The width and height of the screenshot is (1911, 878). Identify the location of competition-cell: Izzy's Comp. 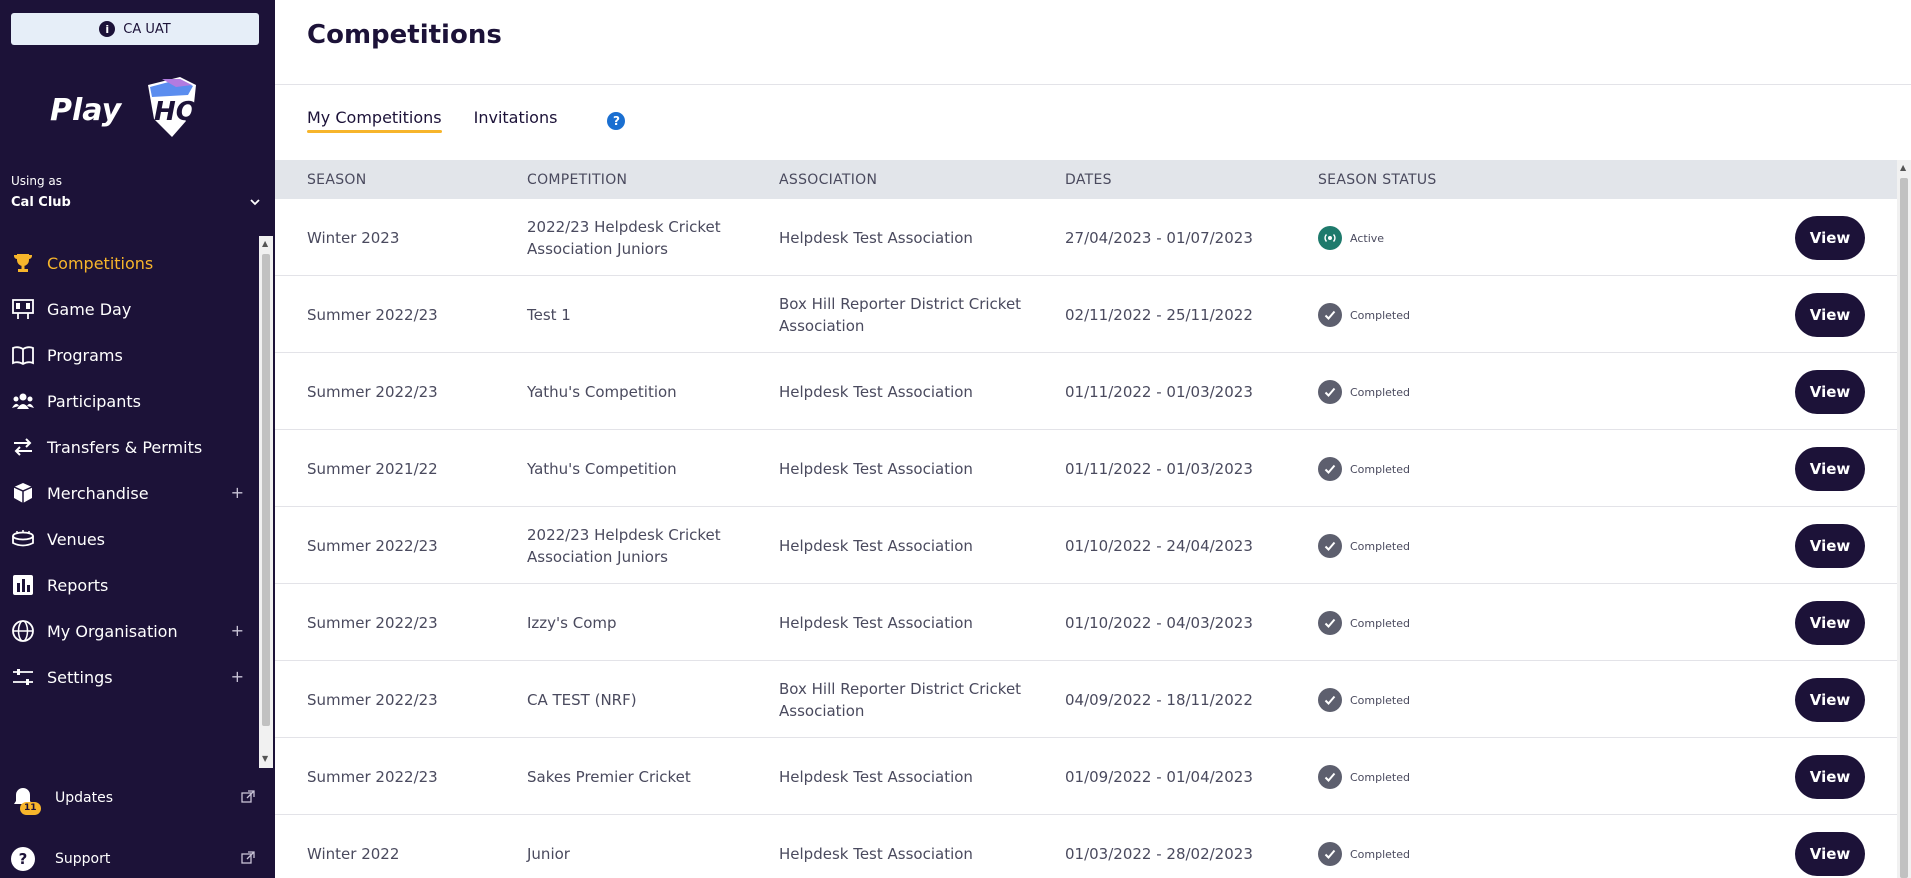
(572, 623).